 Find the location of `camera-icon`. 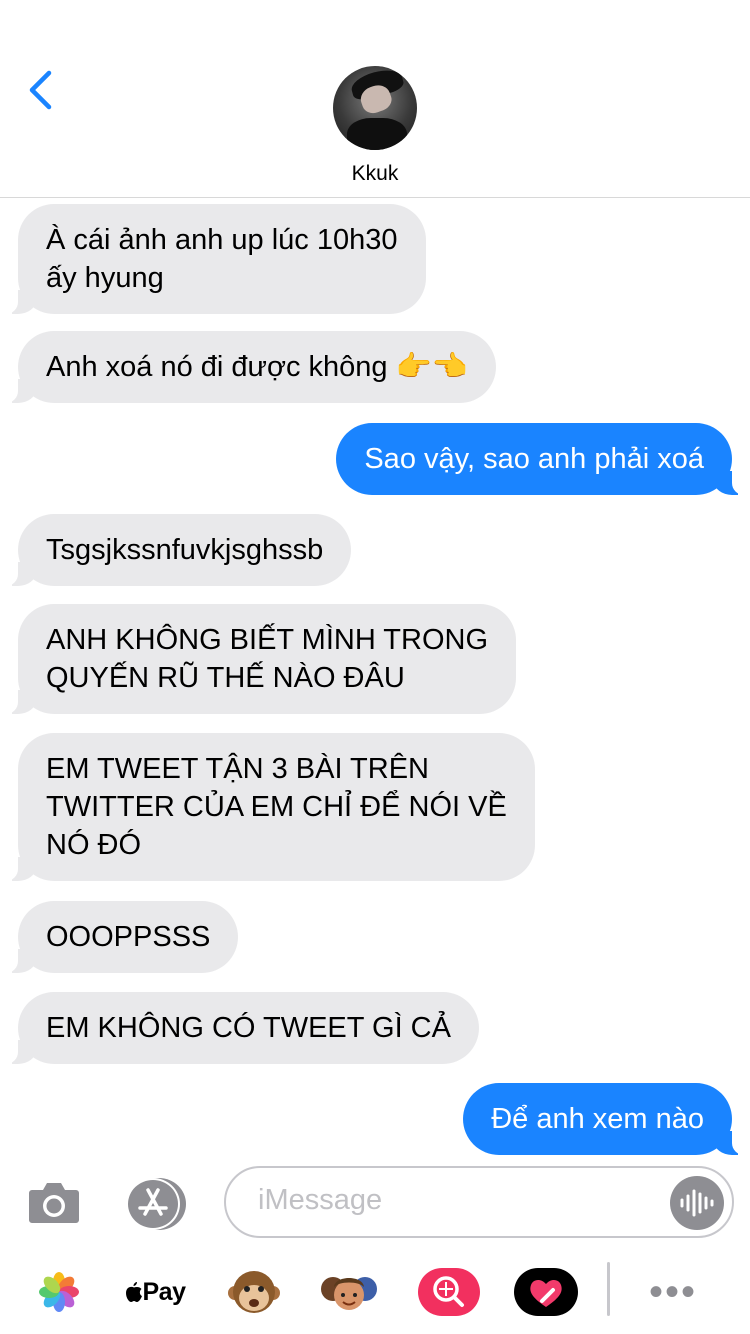

camera-icon is located at coordinates (54, 1203).